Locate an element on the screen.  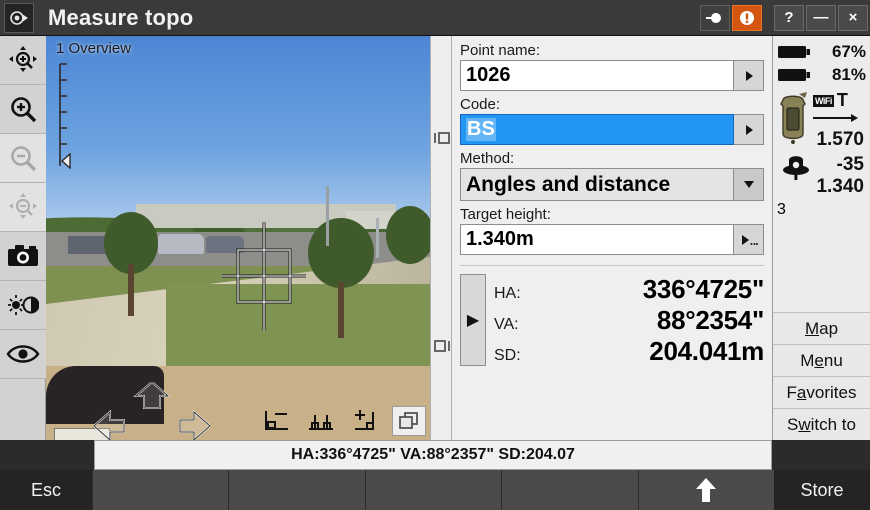
dock-right-button is located at coordinates (442, 346).